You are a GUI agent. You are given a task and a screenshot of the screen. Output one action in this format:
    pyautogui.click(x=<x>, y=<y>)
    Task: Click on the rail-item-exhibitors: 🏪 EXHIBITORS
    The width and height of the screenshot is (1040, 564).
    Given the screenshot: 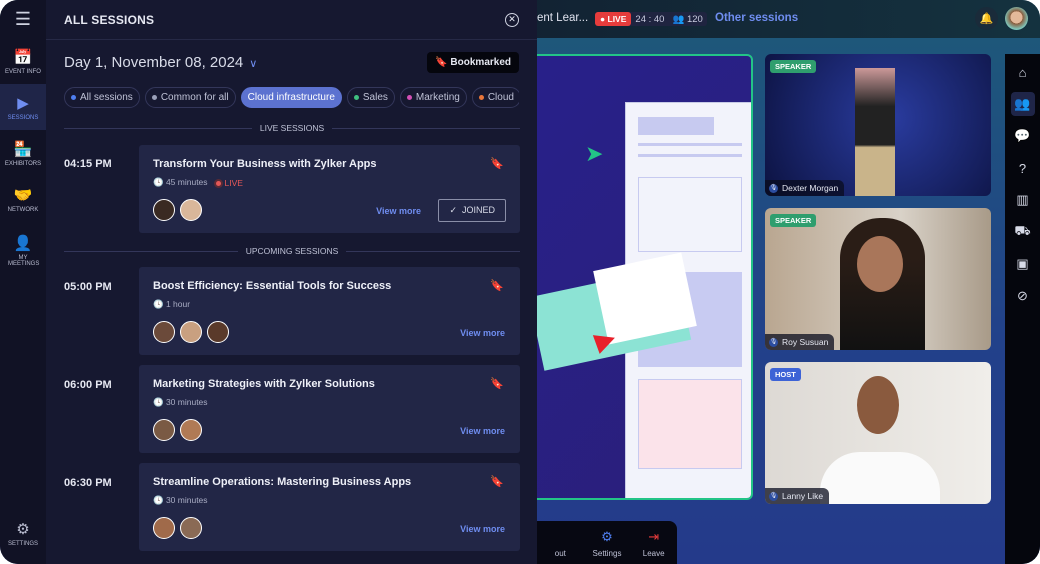 What is the action you would take?
    pyautogui.click(x=23, y=153)
    